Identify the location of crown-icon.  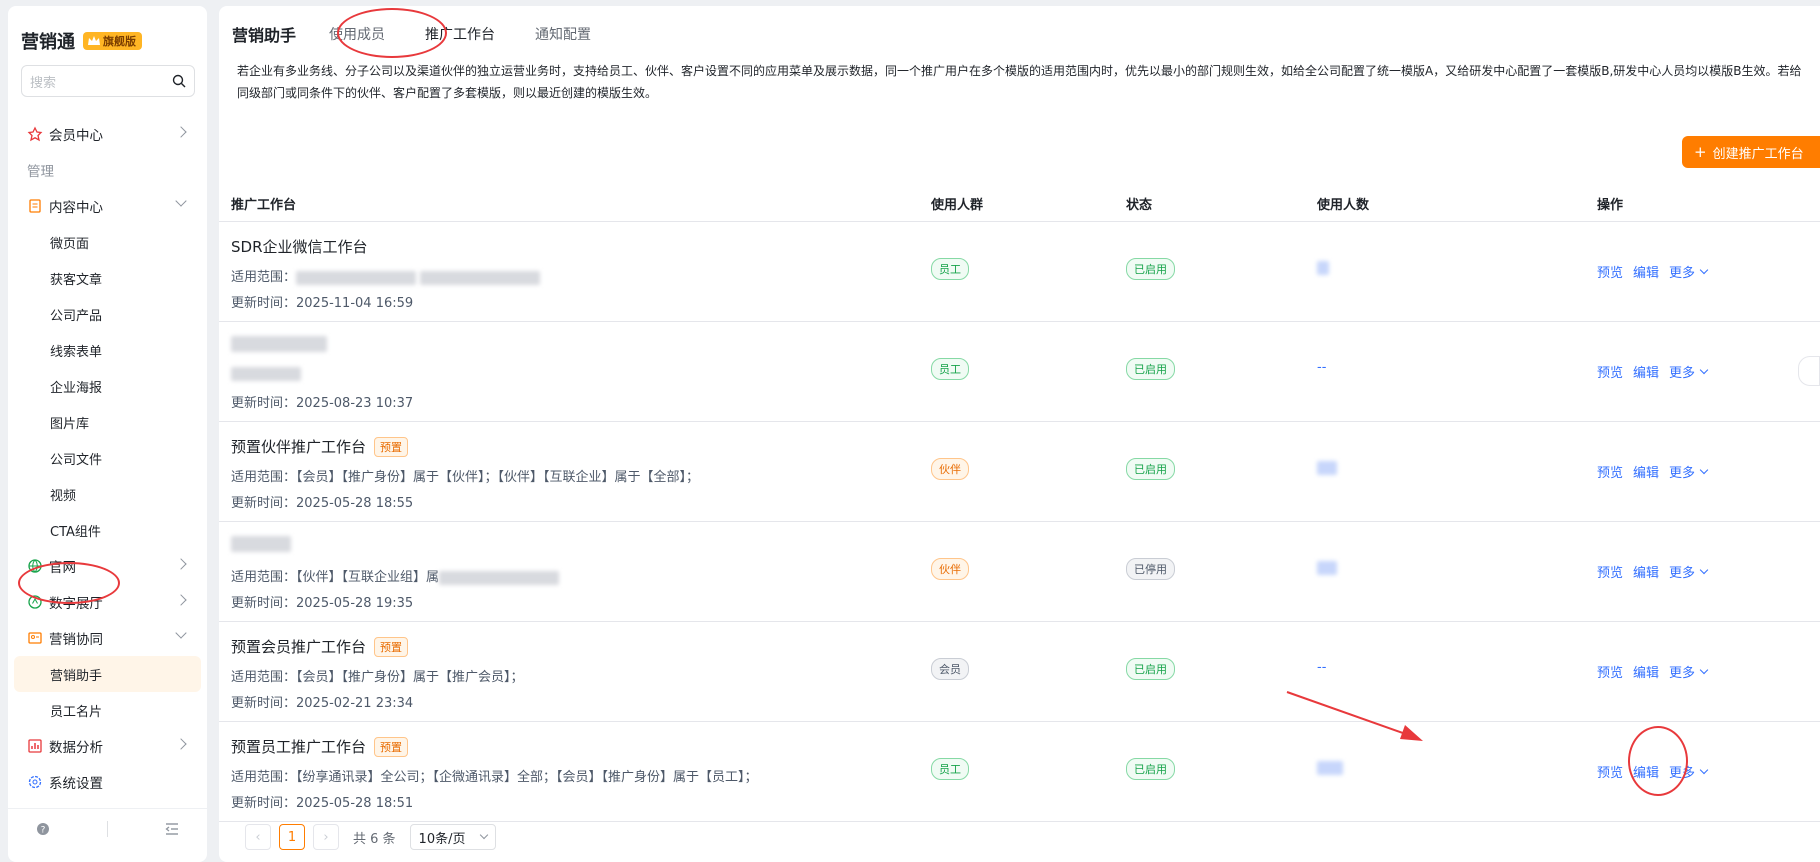
(94, 40).